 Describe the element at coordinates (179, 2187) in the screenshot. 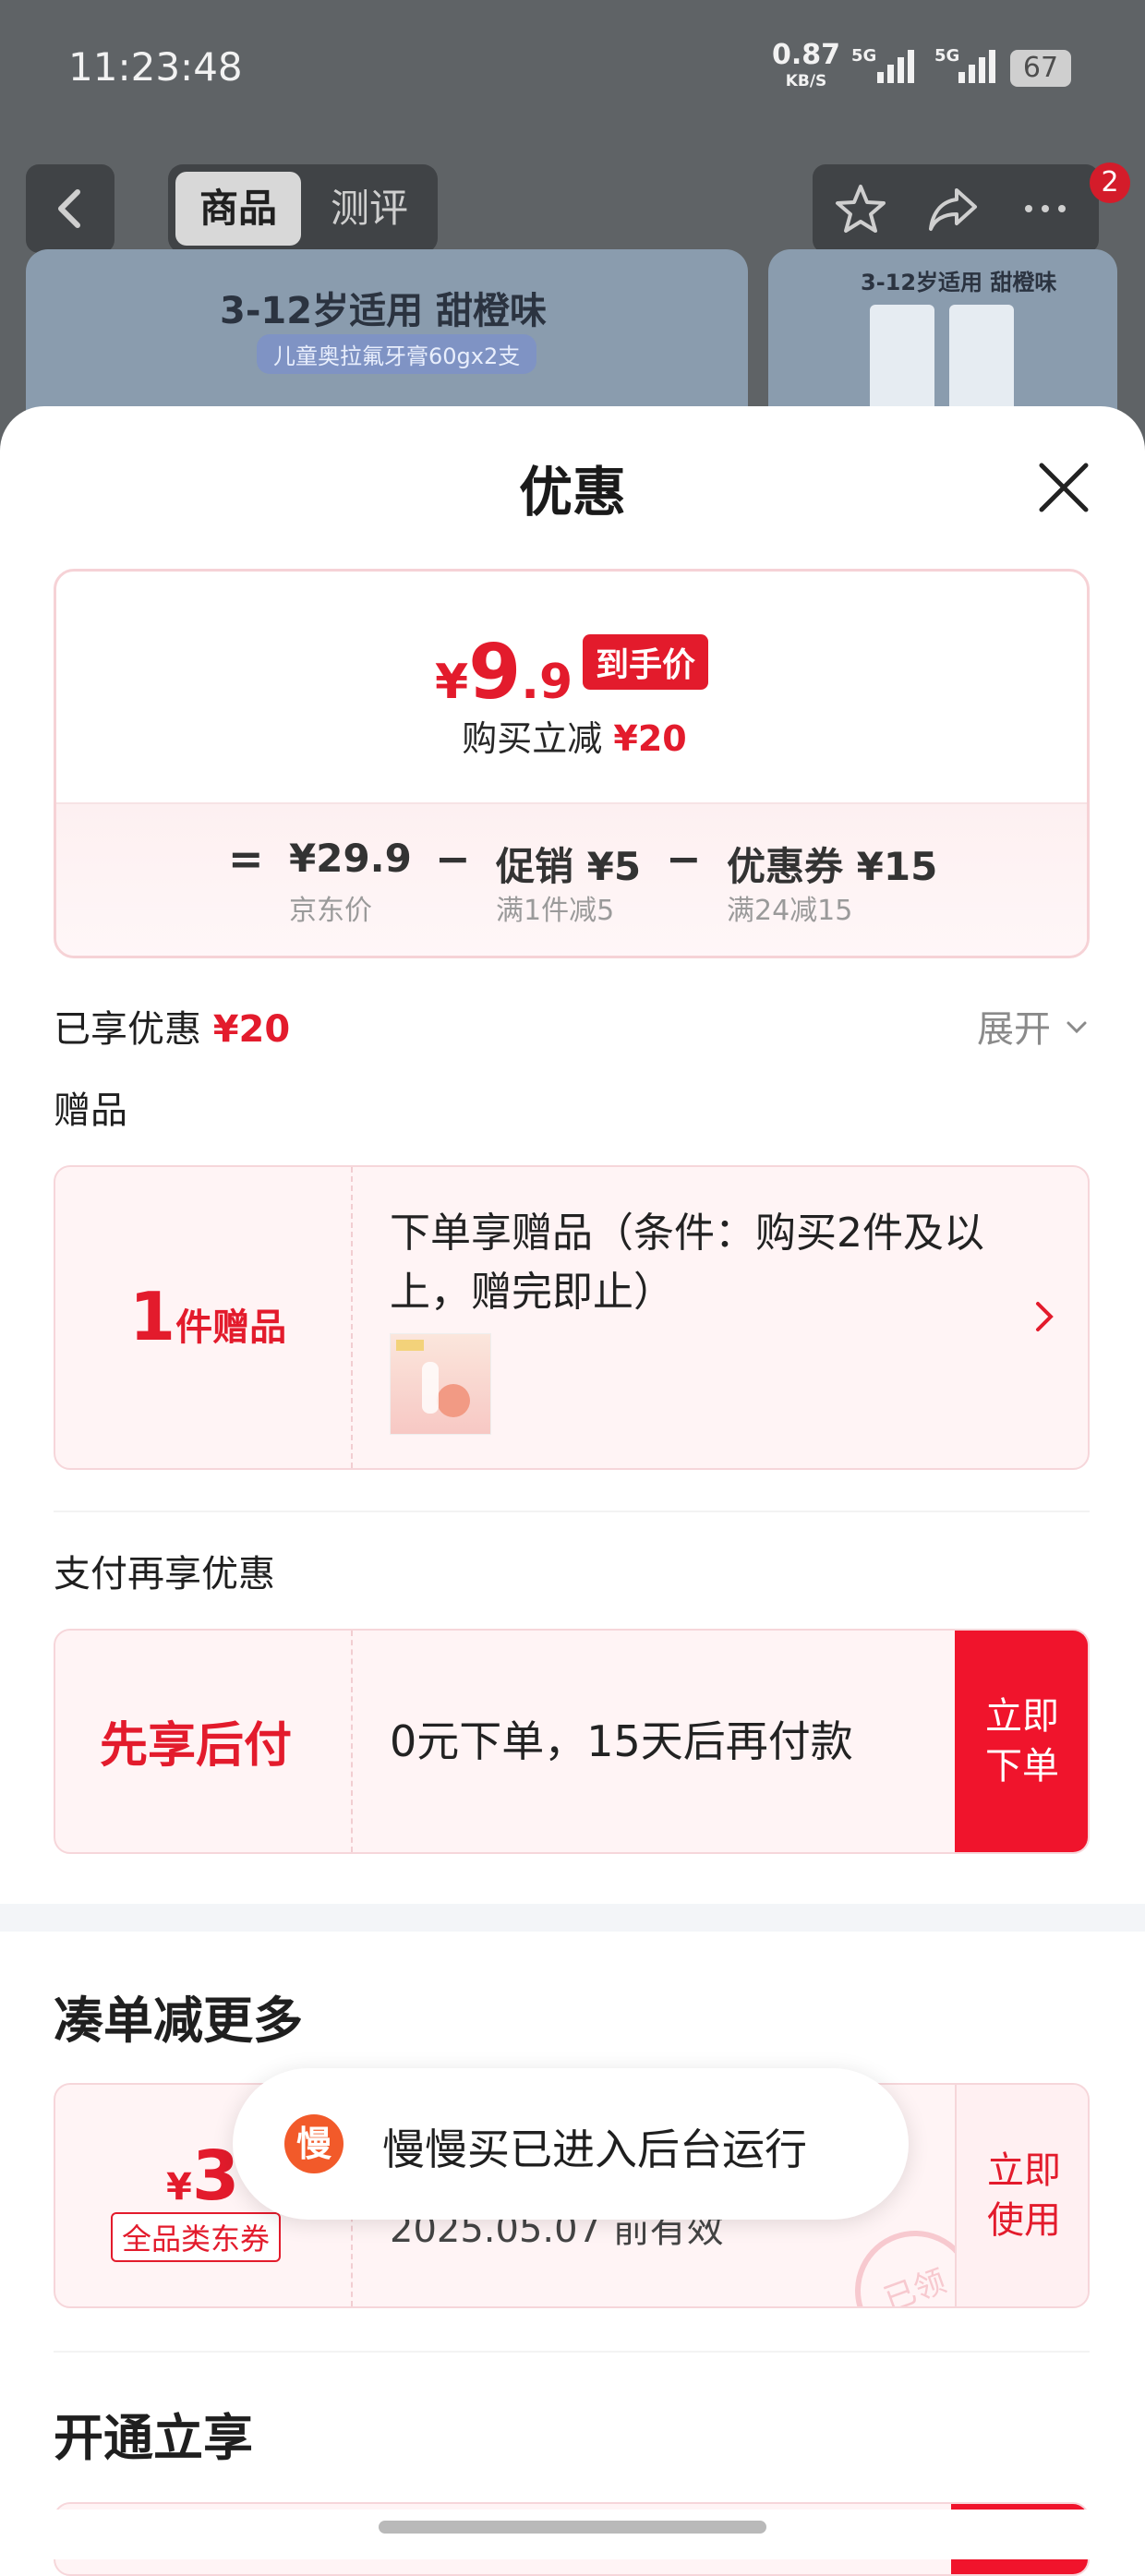

I see `coupon-currency: ¥` at that location.